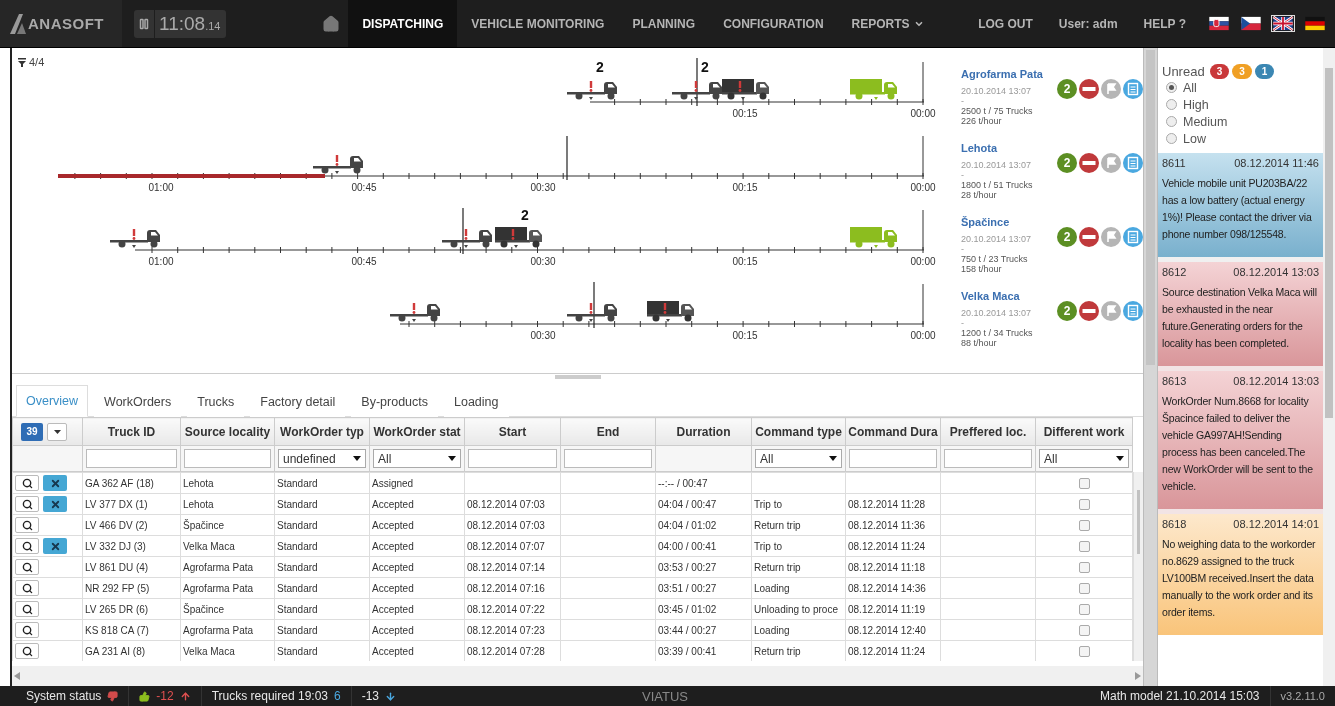  I want to click on nav-item: CONFIGURATION, so click(773, 23).